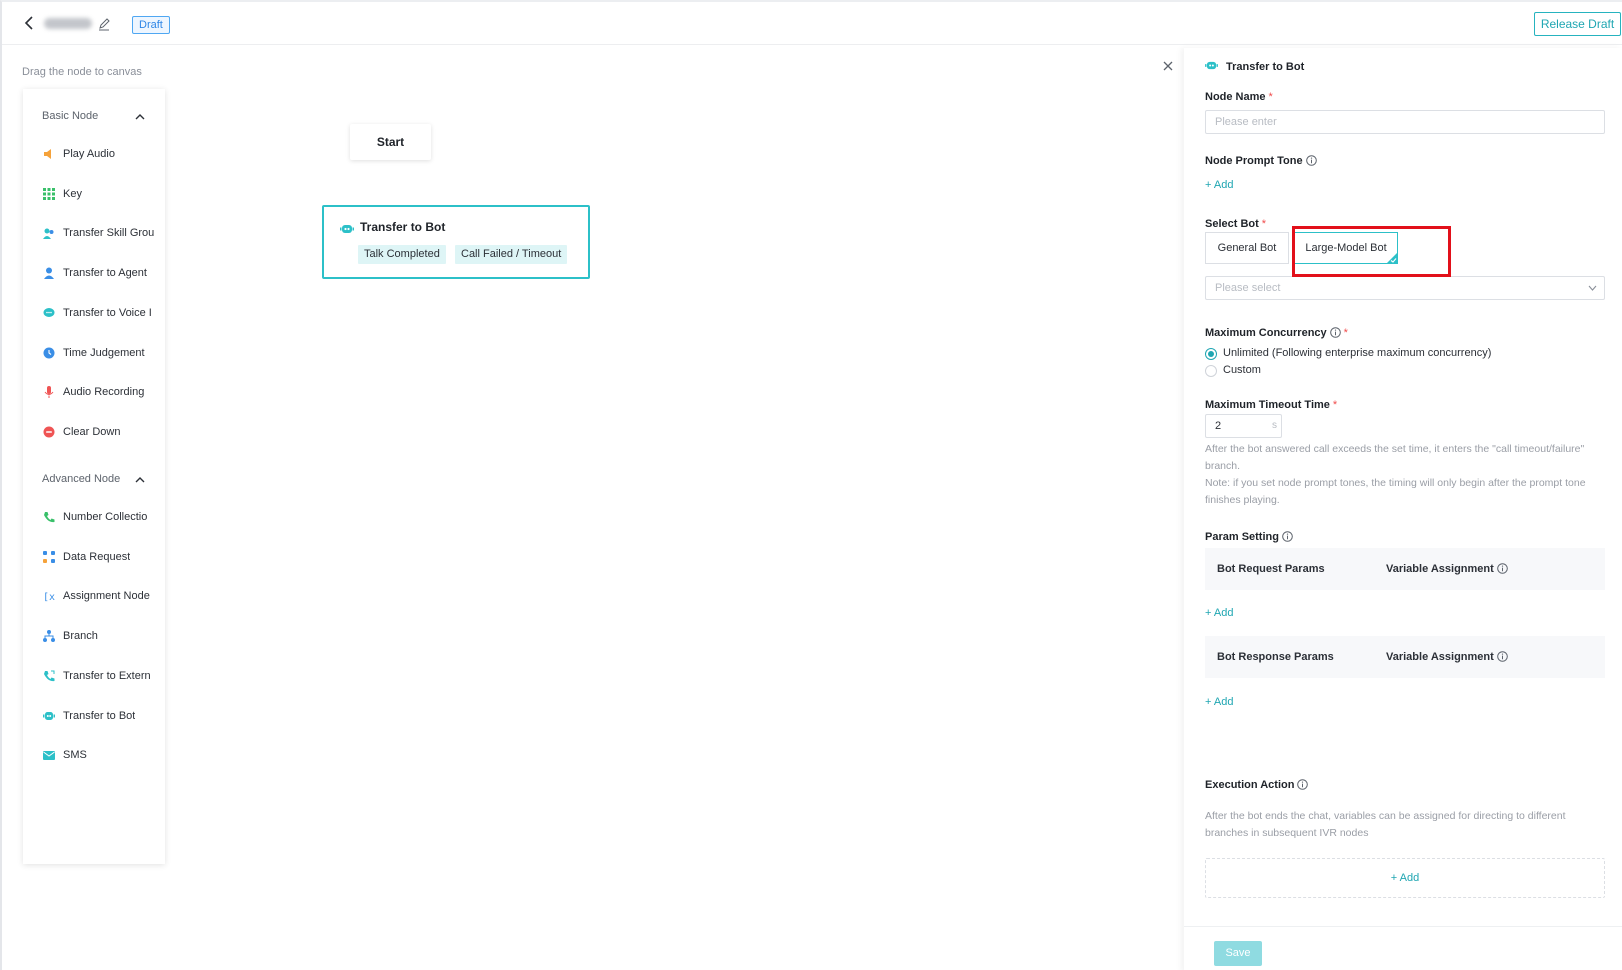 The width and height of the screenshot is (1622, 970). What do you see at coordinates (102, 636) in the screenshot?
I see `palette-node-item: Branch` at bounding box center [102, 636].